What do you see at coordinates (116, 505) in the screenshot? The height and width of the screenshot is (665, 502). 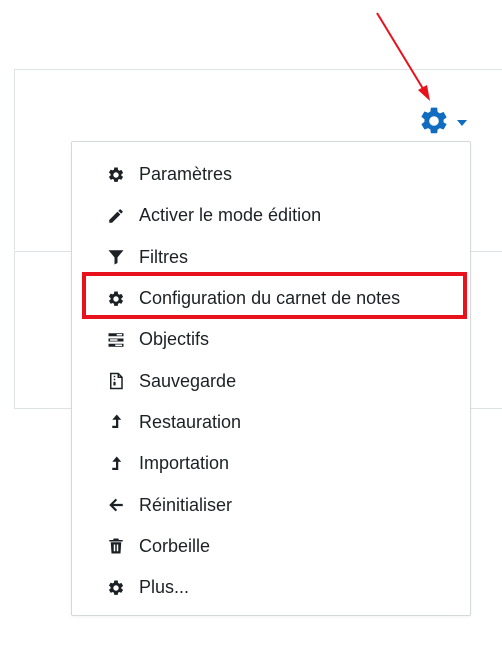 I see `arrow-left-icon` at bounding box center [116, 505].